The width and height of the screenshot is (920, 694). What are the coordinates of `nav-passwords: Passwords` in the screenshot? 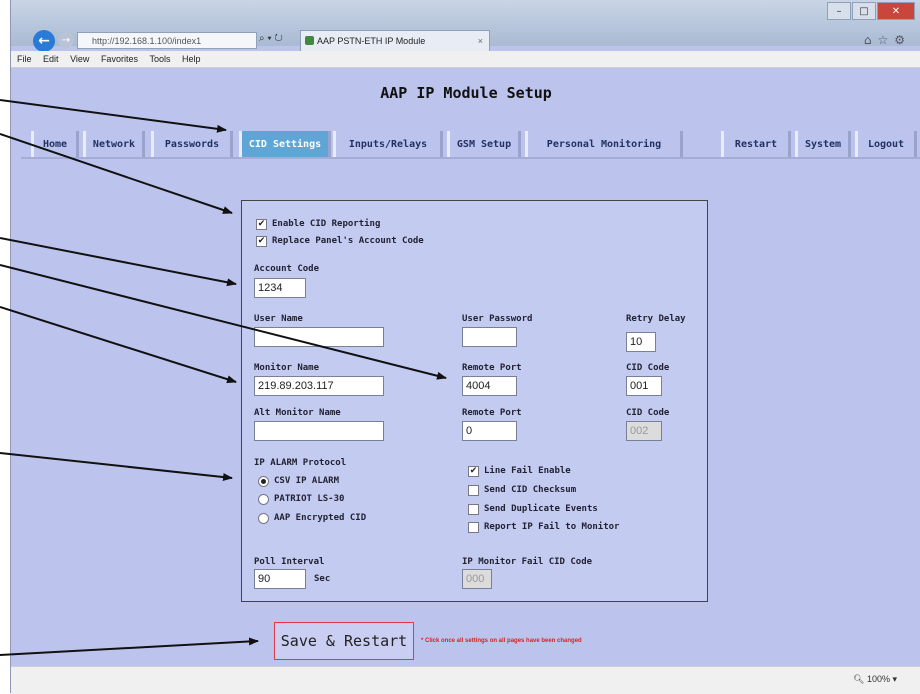 It's located at (192, 144).